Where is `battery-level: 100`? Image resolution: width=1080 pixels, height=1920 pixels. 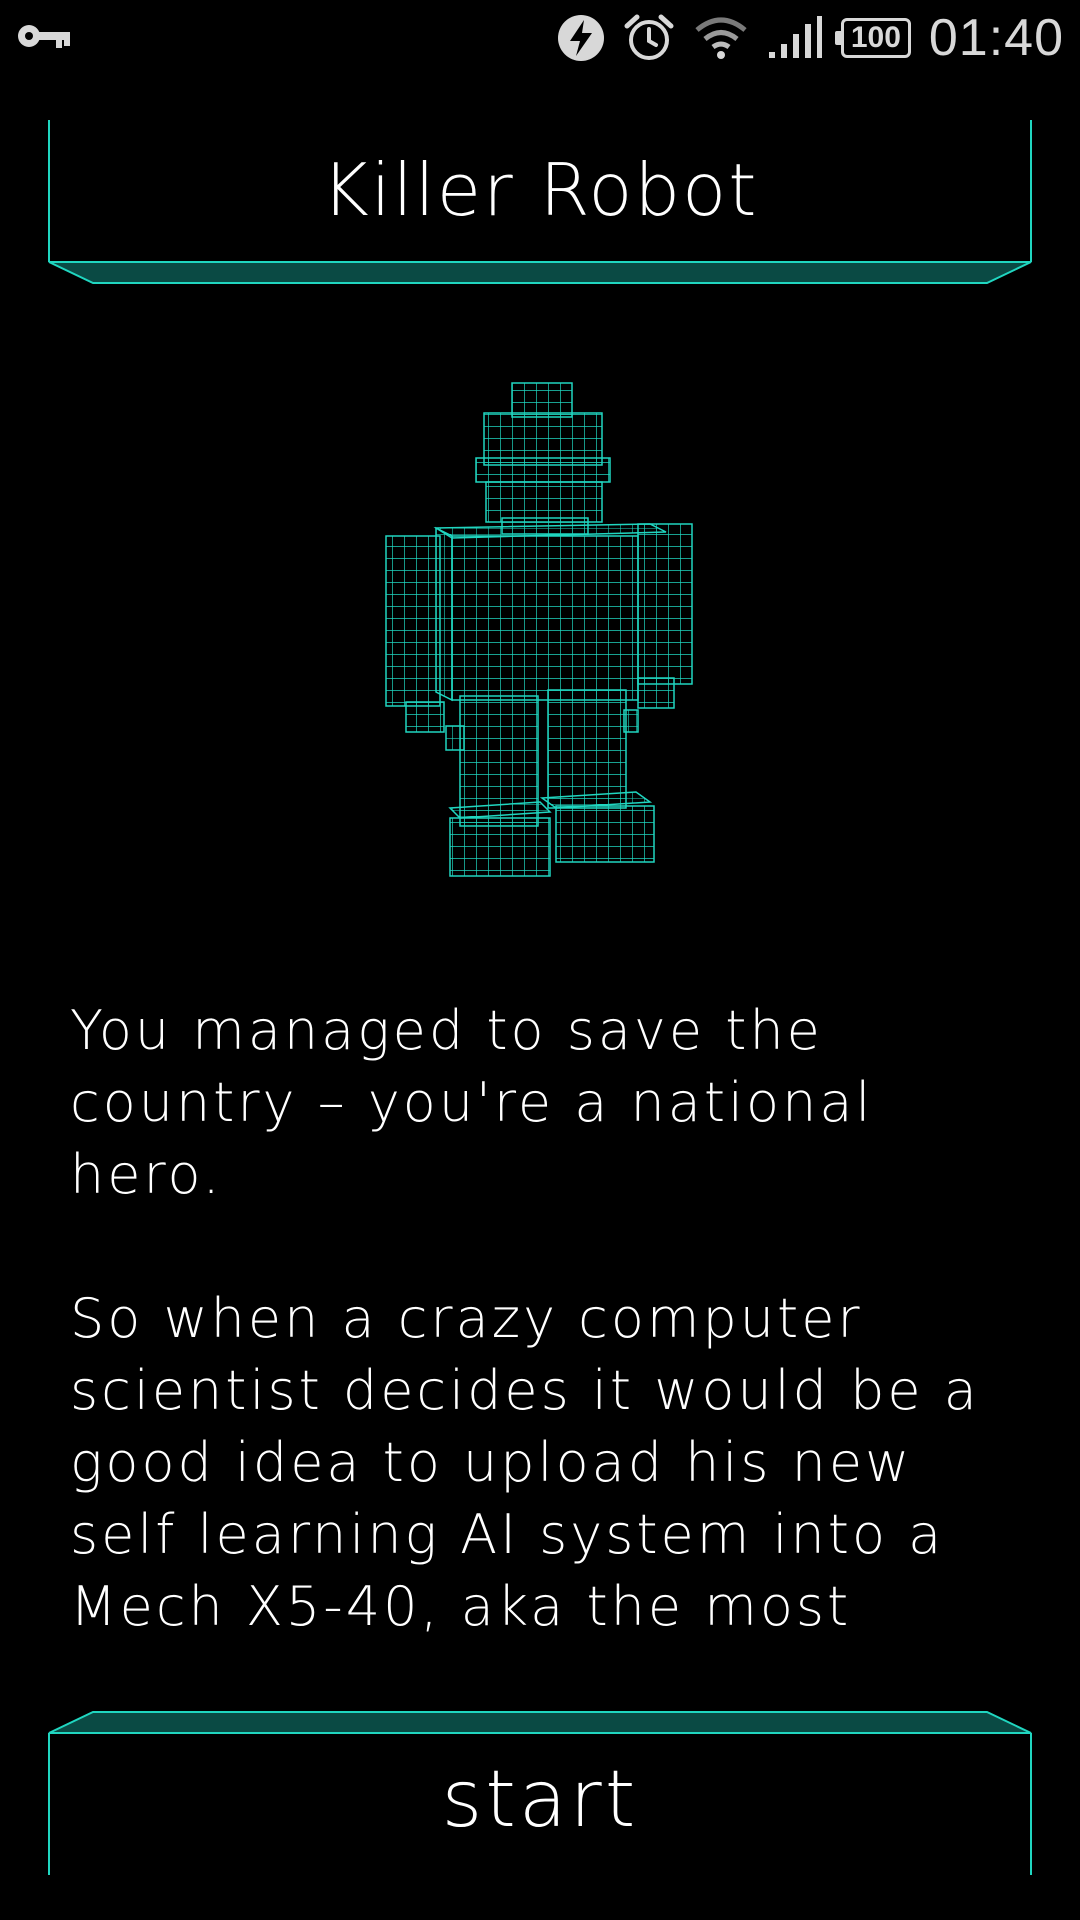 battery-level: 100 is located at coordinates (875, 37).